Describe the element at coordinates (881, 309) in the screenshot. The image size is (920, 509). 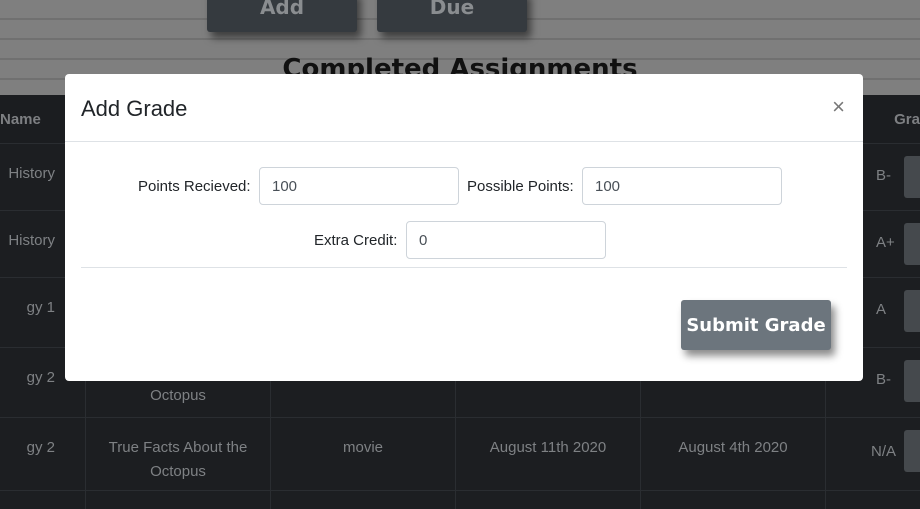
I see `cell-grade: A` at that location.